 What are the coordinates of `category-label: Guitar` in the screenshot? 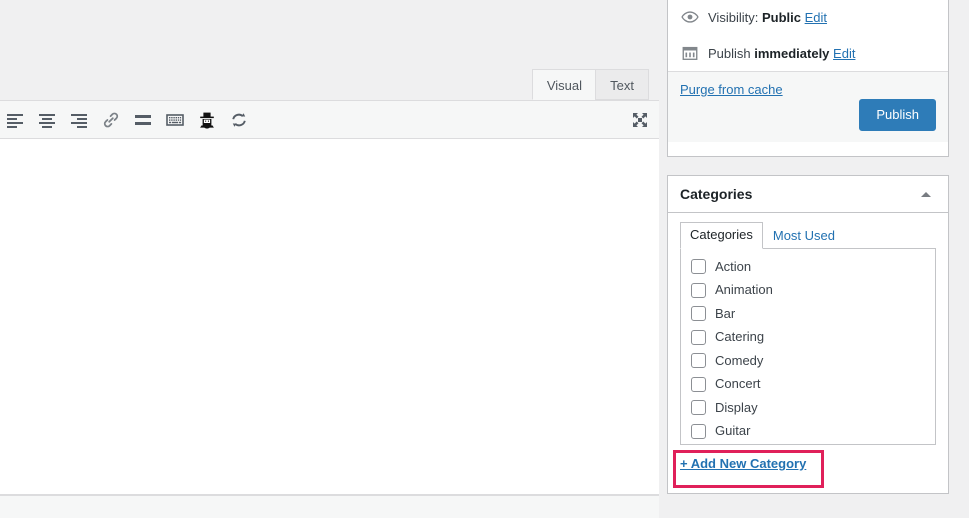 It's located at (733, 431).